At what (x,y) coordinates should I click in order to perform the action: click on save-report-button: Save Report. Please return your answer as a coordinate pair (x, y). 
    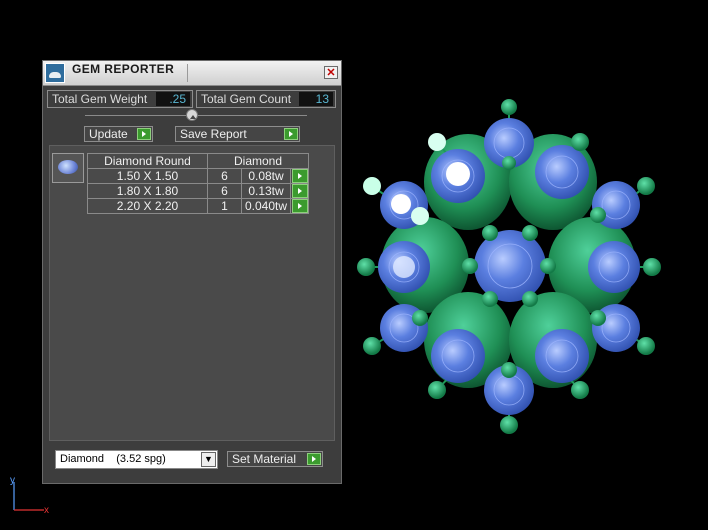
    Looking at the image, I should click on (237, 134).